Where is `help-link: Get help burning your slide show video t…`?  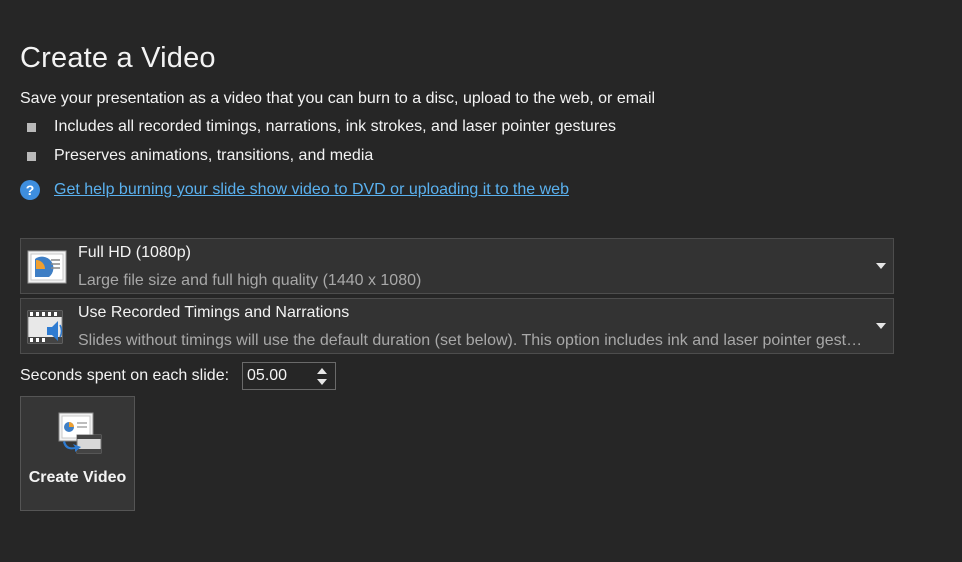
help-link: Get help burning your slide show video t… is located at coordinates (311, 190).